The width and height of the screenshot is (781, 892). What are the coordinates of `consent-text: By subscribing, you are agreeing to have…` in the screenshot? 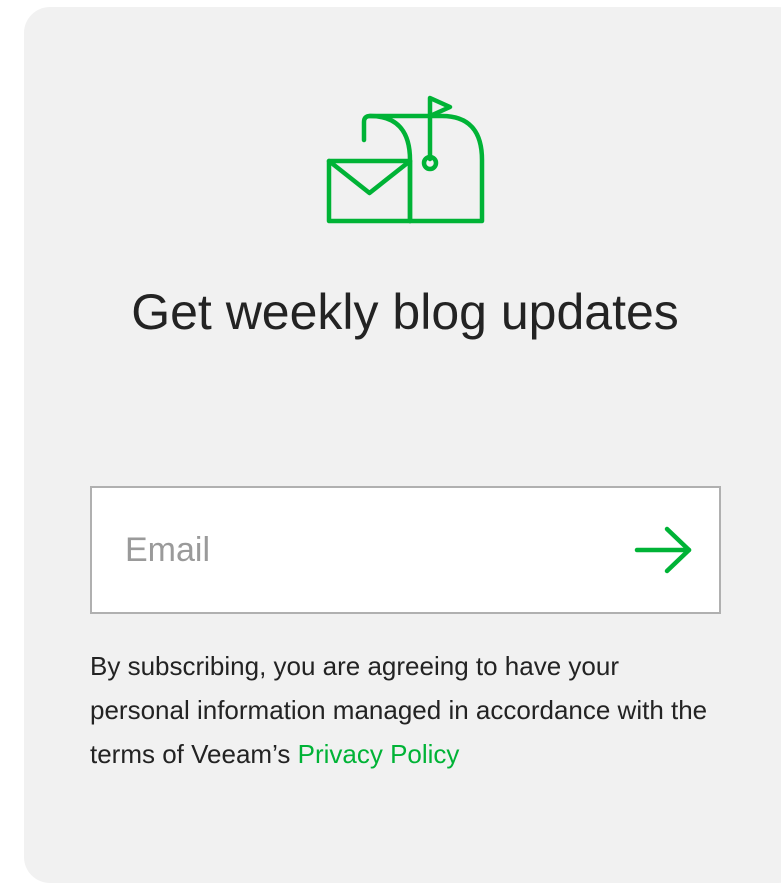 It's located at (400, 710).